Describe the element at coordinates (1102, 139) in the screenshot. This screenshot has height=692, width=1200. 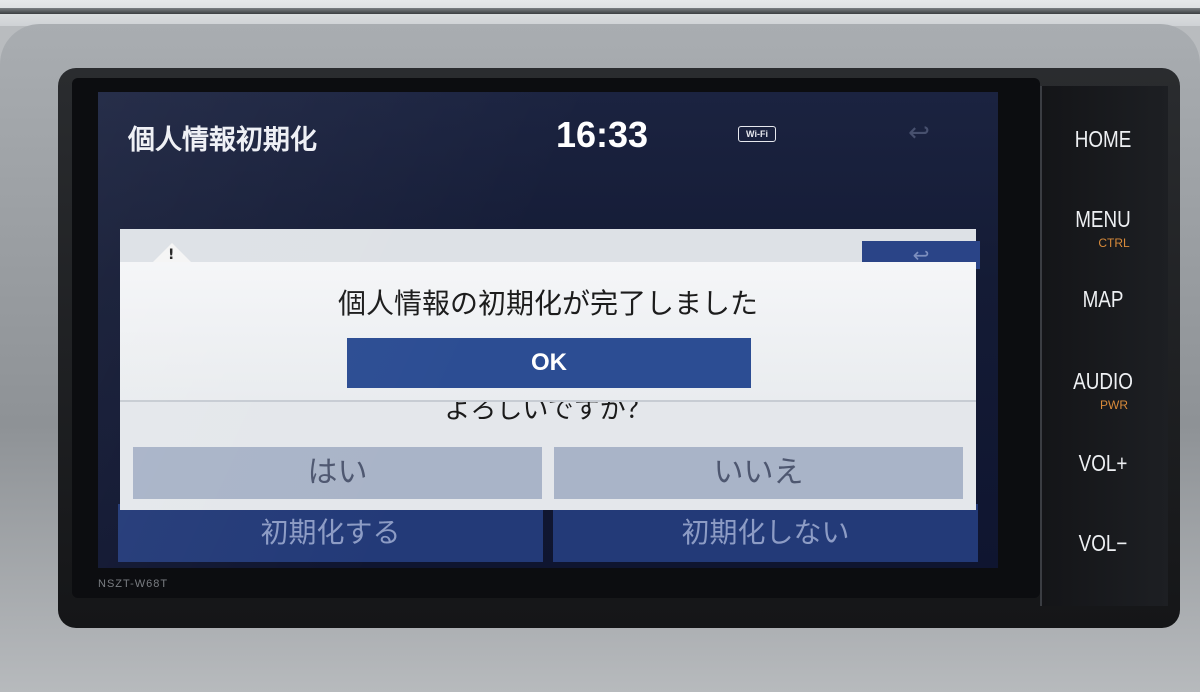
I see `home-button: HOME` at that location.